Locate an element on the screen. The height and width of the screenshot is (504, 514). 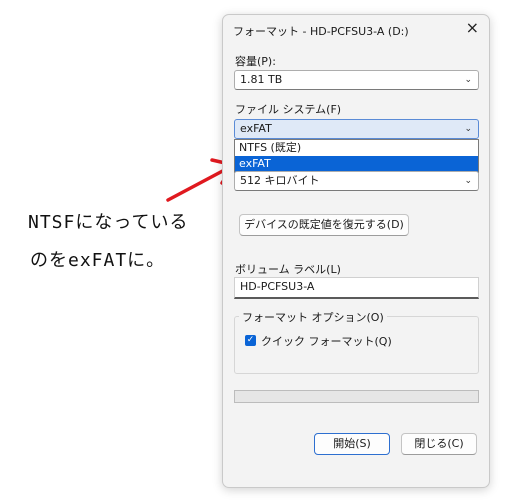
volume-label-input: HD-PCFSU3-A is located at coordinates (356, 288).